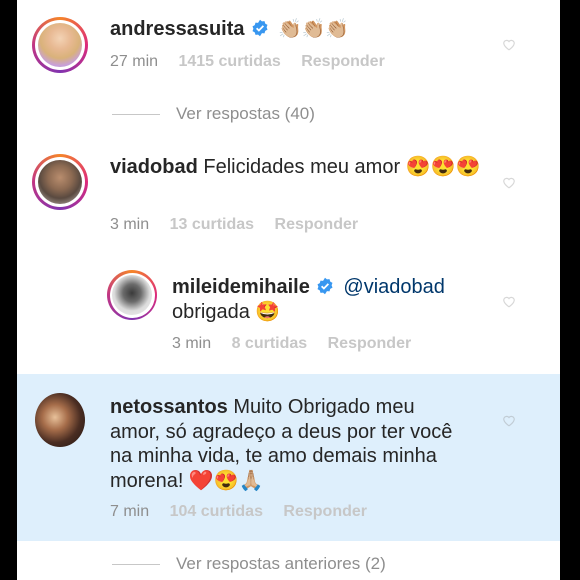 This screenshot has height=580, width=580. What do you see at coordinates (169, 407) in the screenshot?
I see `comment-username: netossantos` at bounding box center [169, 407].